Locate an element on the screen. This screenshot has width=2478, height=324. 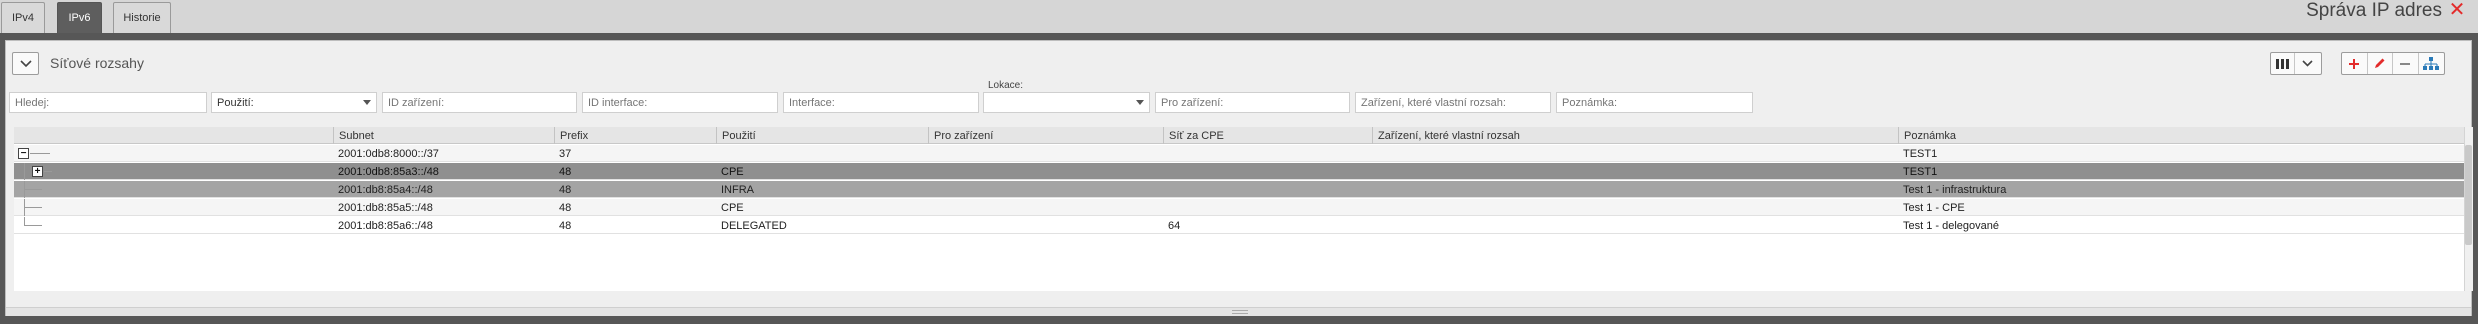
note-filter is located at coordinates (1654, 102).